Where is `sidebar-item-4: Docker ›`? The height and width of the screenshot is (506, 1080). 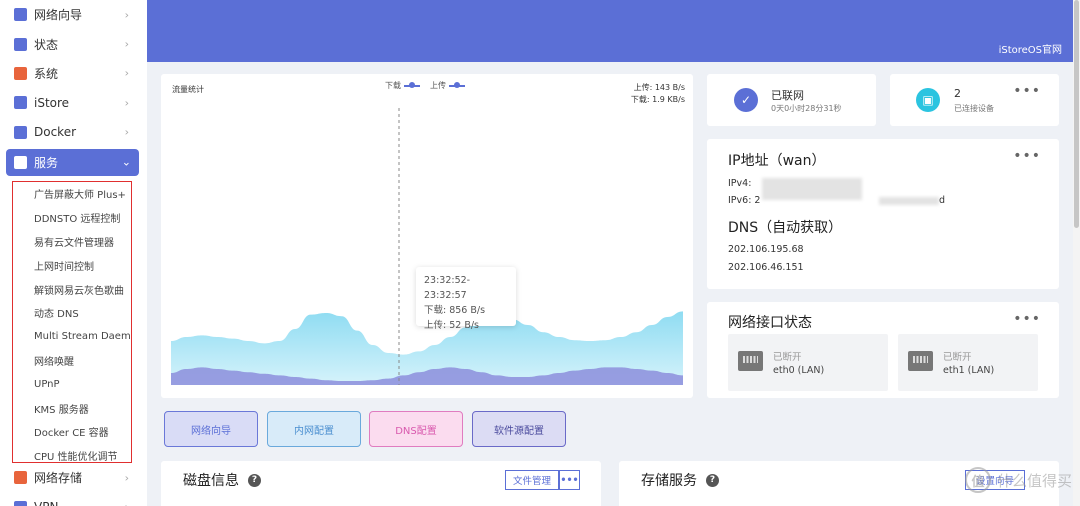 sidebar-item-4: Docker › is located at coordinates (73, 132).